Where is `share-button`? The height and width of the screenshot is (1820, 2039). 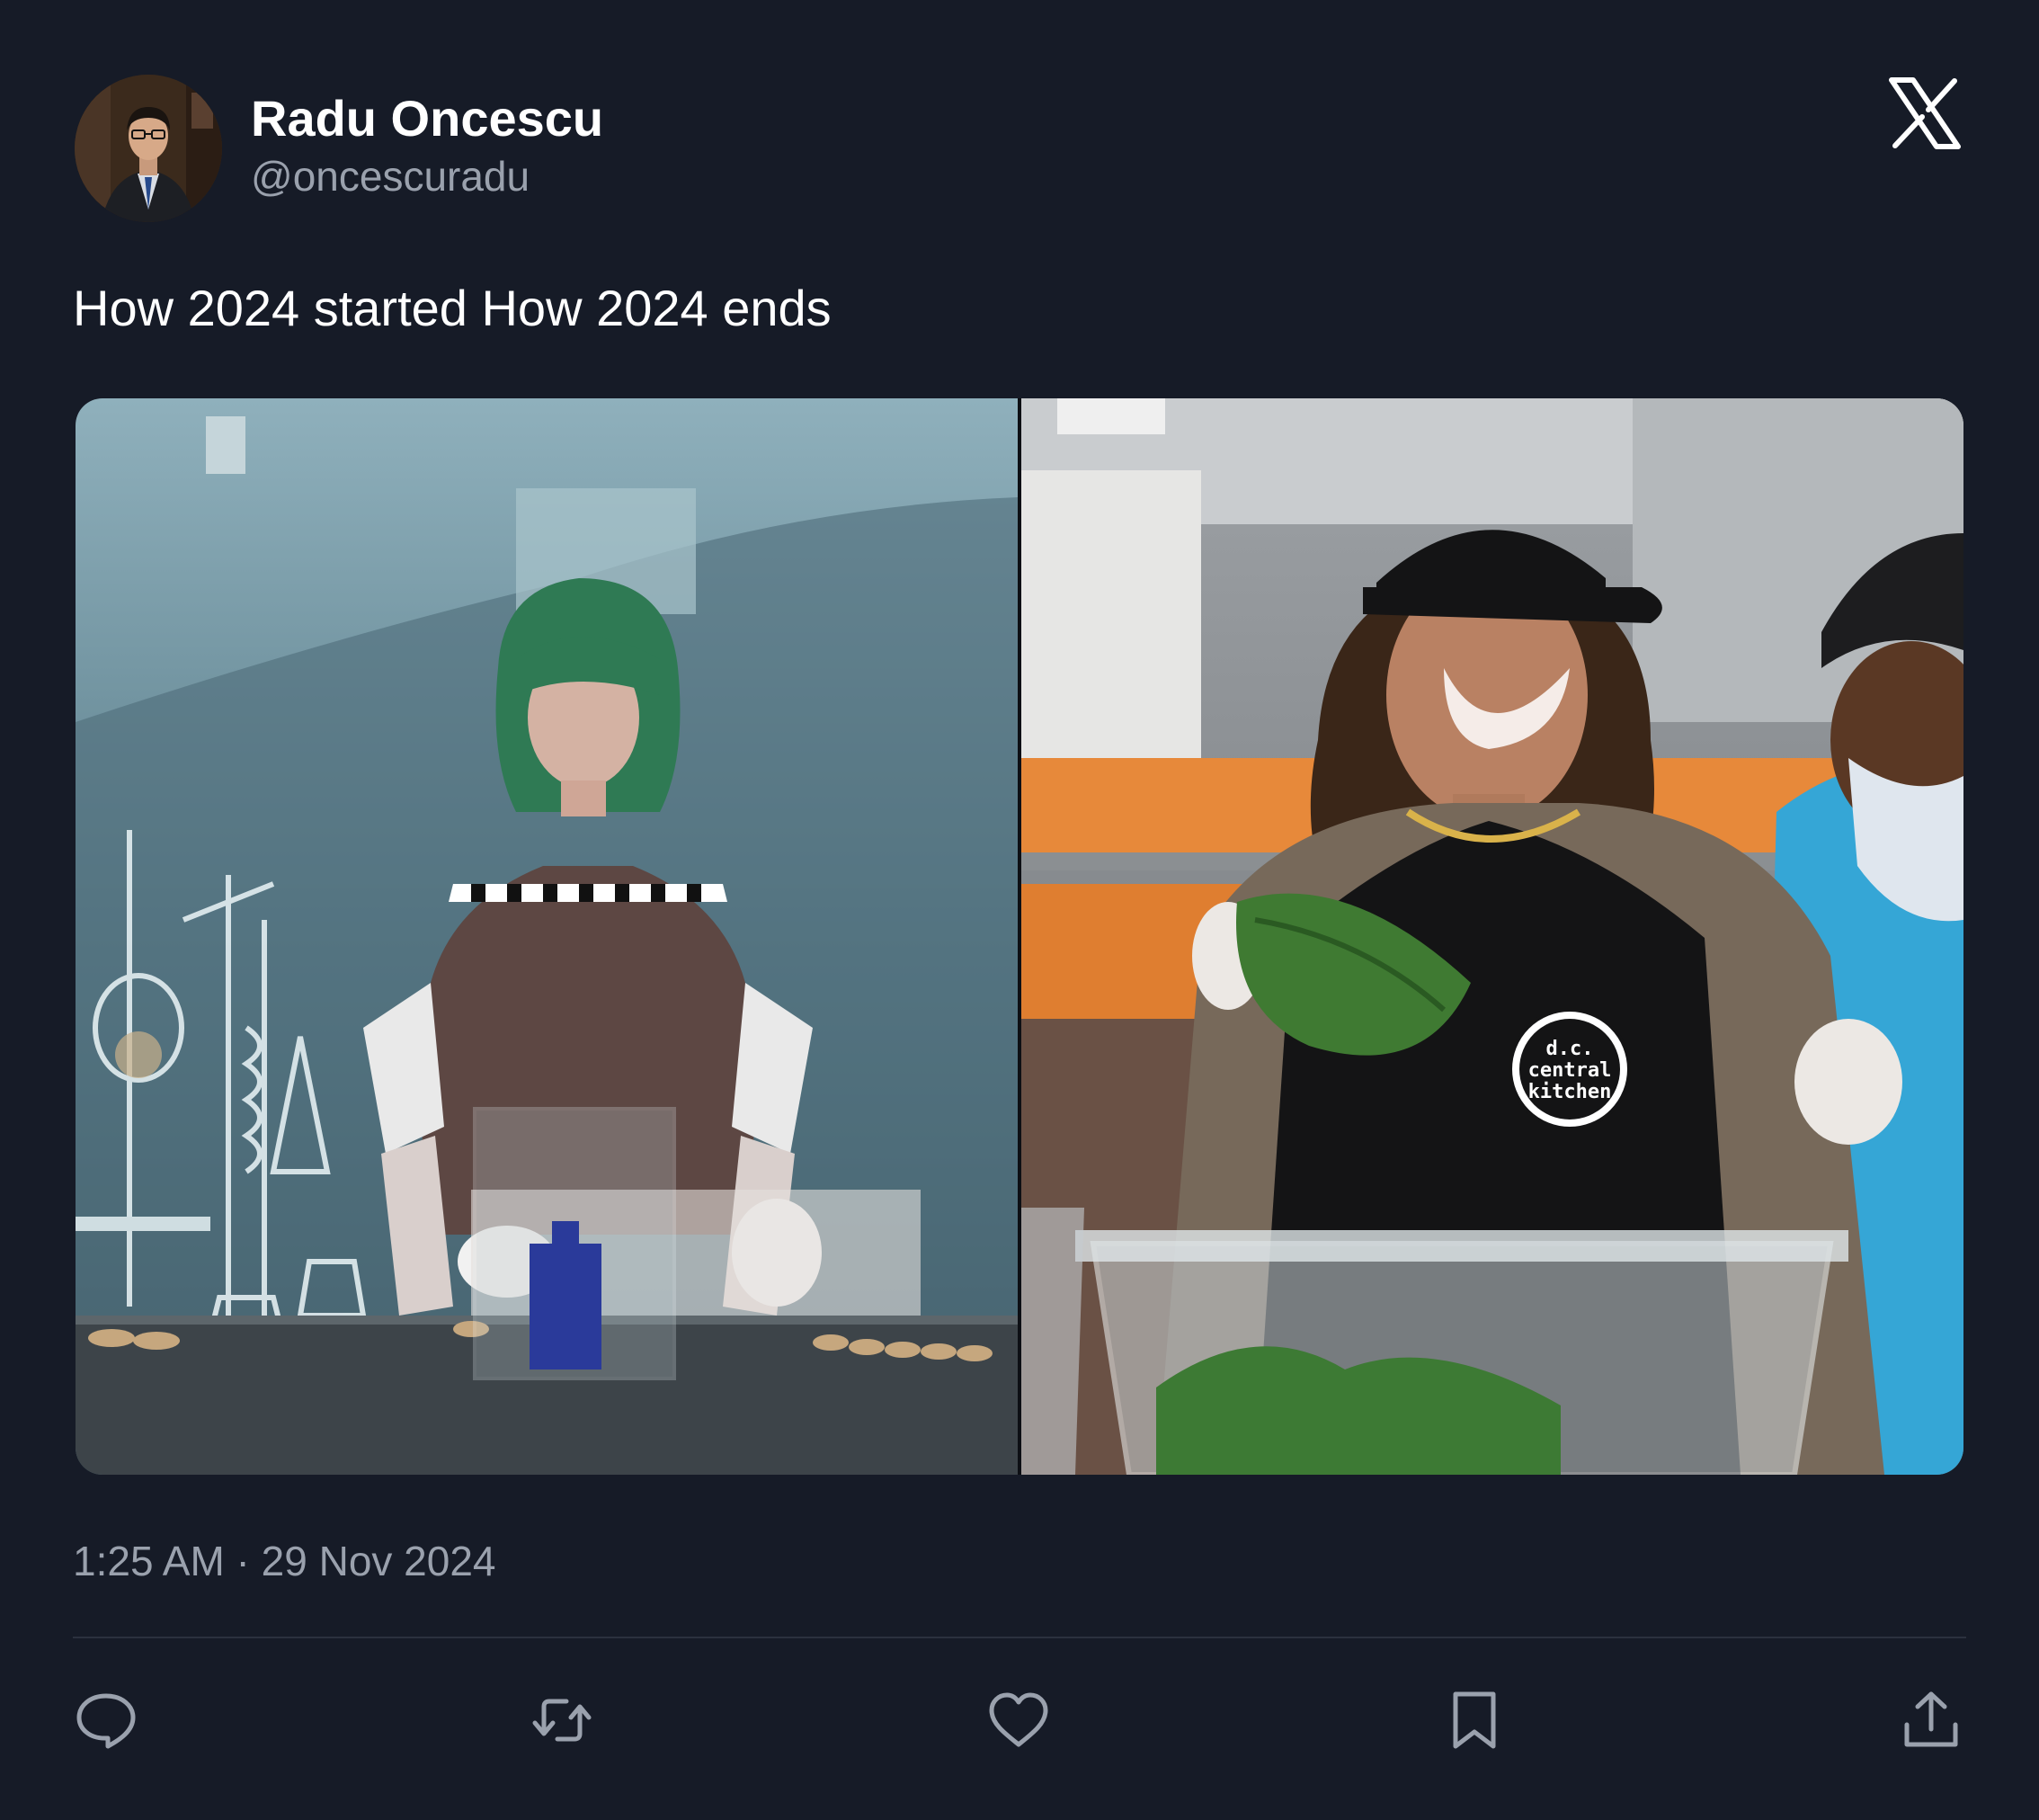
share-button is located at coordinates (1931, 1721).